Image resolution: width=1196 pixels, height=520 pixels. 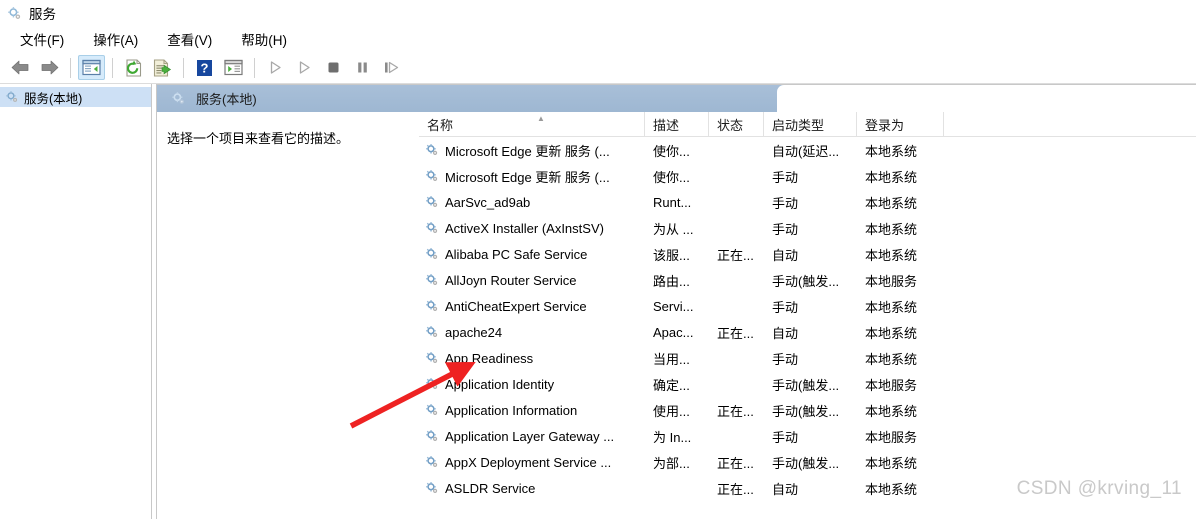 What do you see at coordinates (807, 202) in the screenshot?
I see `table-row: AarSvc_ad9ab Runt... 手动 本地系统` at bounding box center [807, 202].